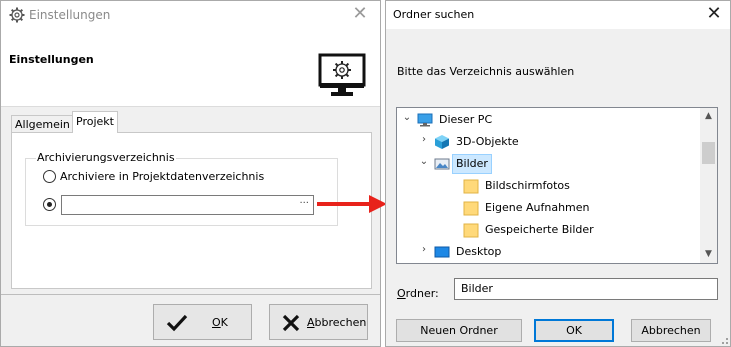 This screenshot has width=731, height=347. I want to click on checkmark-icon, so click(177, 323).